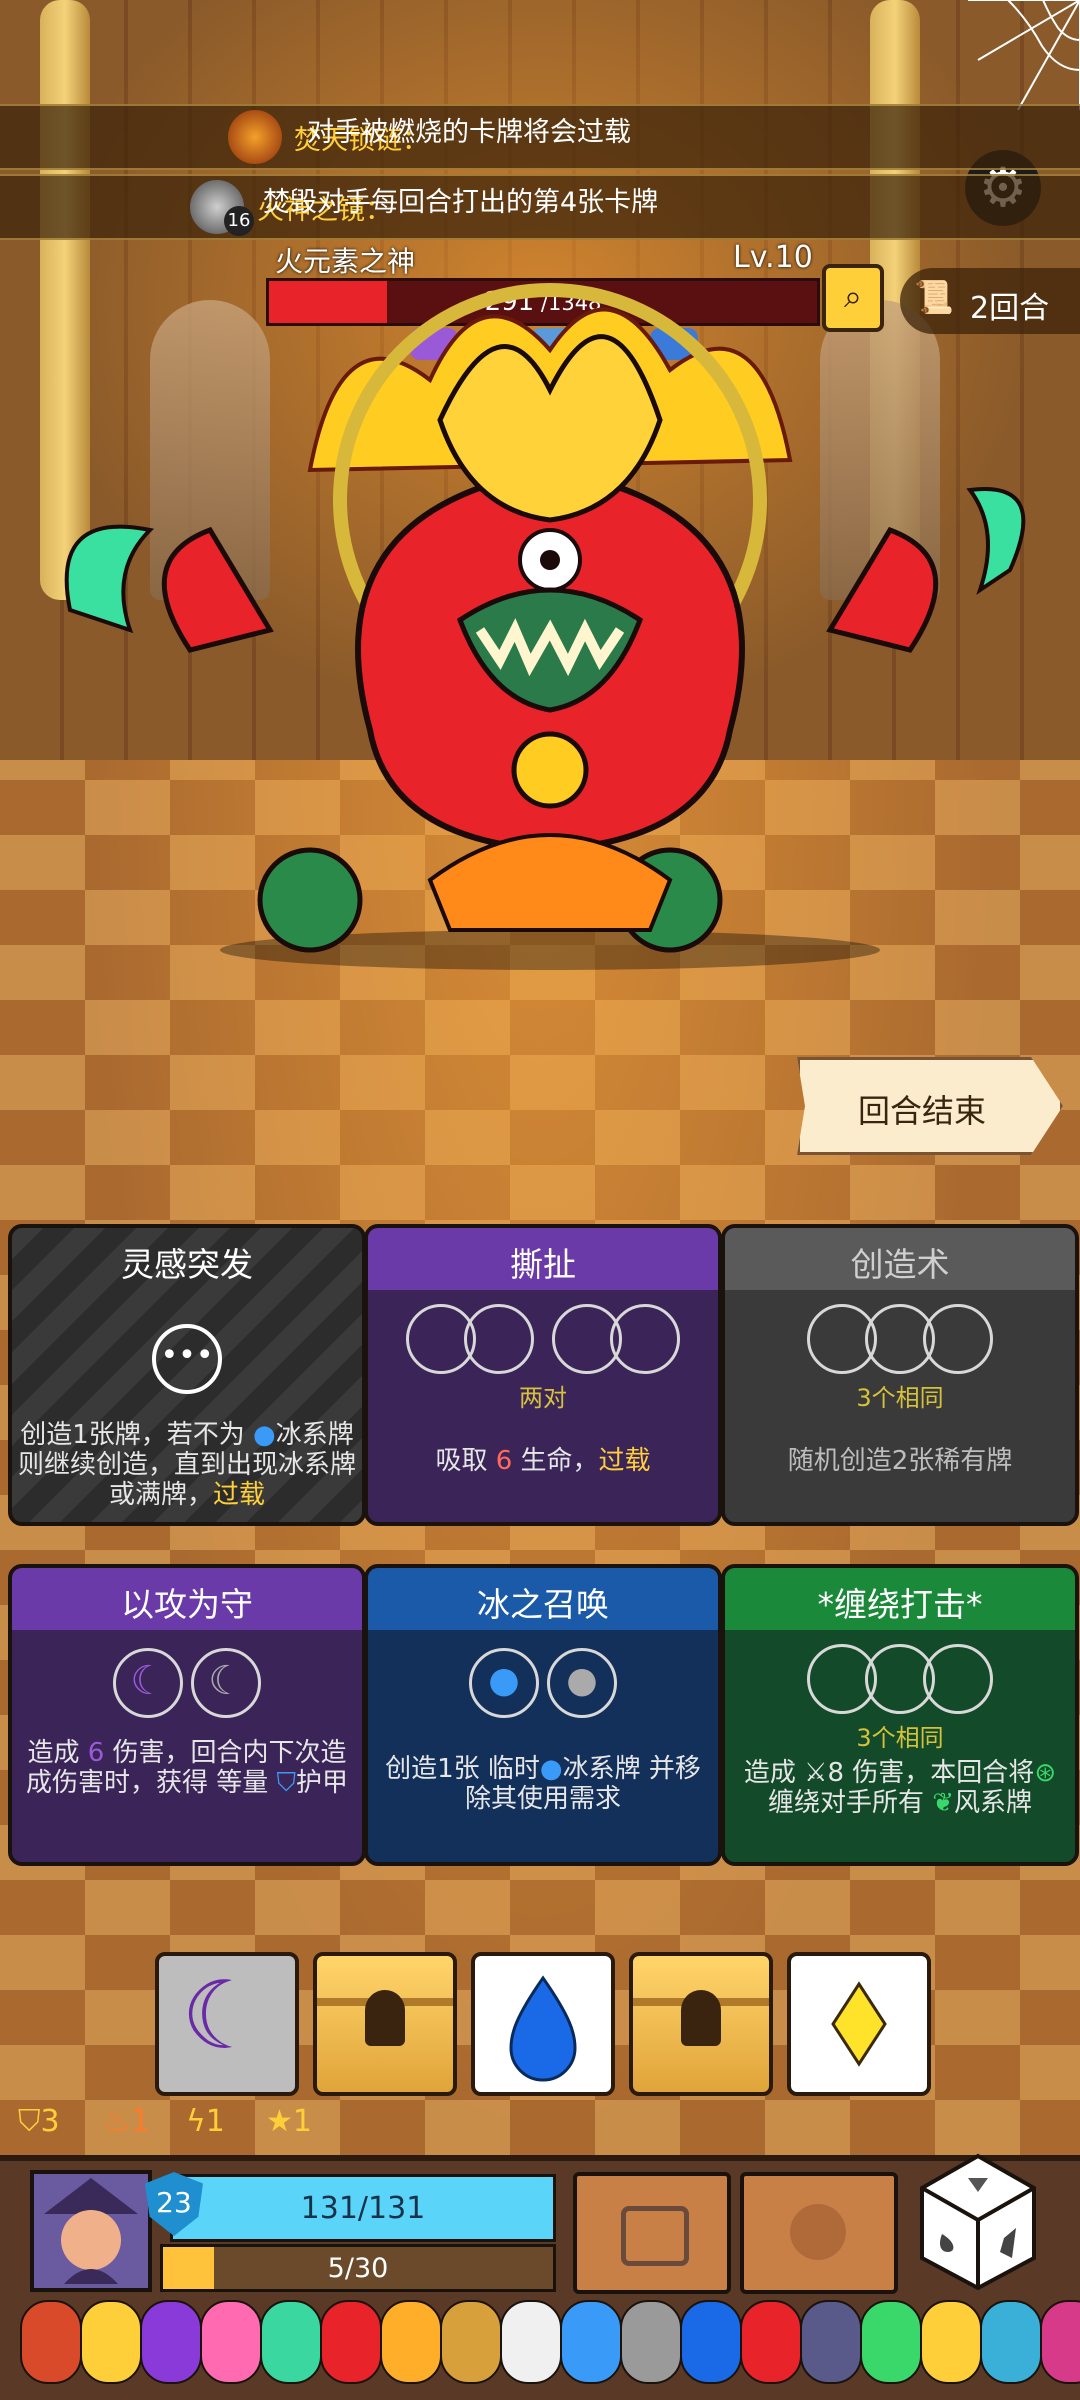 The height and width of the screenshot is (2400, 1080). What do you see at coordinates (187, 1604) in the screenshot?
I see `card-title: 以攻为守` at bounding box center [187, 1604].